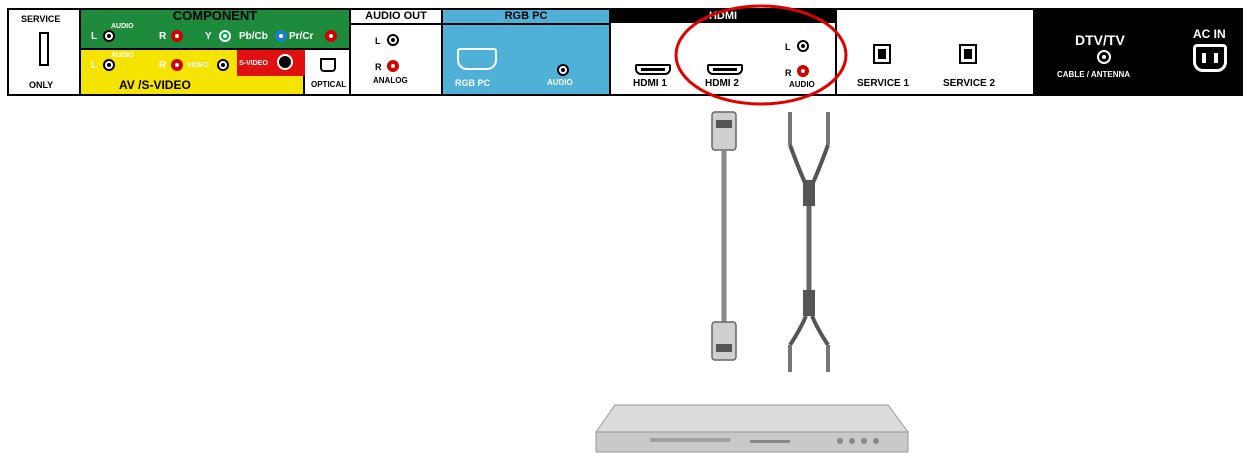 The height and width of the screenshot is (454, 1250). I want to click on dvd-player-icon, so click(752, 428).